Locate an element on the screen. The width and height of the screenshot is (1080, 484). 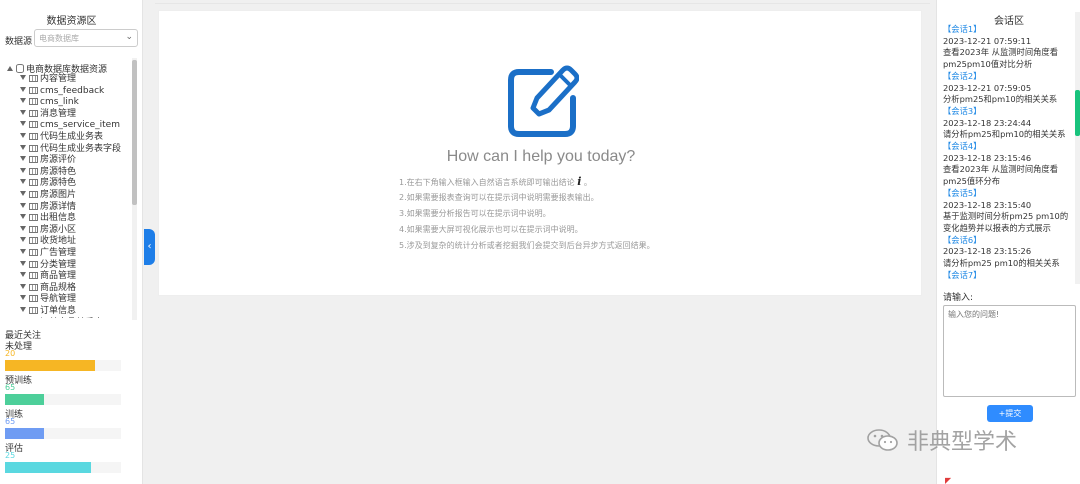
submit-button: +提交 is located at coordinates (1010, 413).